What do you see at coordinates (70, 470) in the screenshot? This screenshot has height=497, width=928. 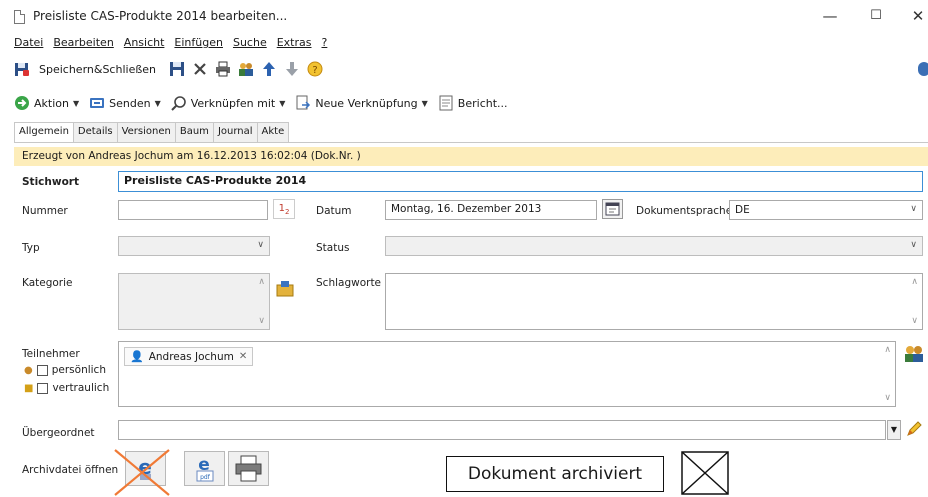 I see `archive-open-label: Archivdatei öffnen` at bounding box center [70, 470].